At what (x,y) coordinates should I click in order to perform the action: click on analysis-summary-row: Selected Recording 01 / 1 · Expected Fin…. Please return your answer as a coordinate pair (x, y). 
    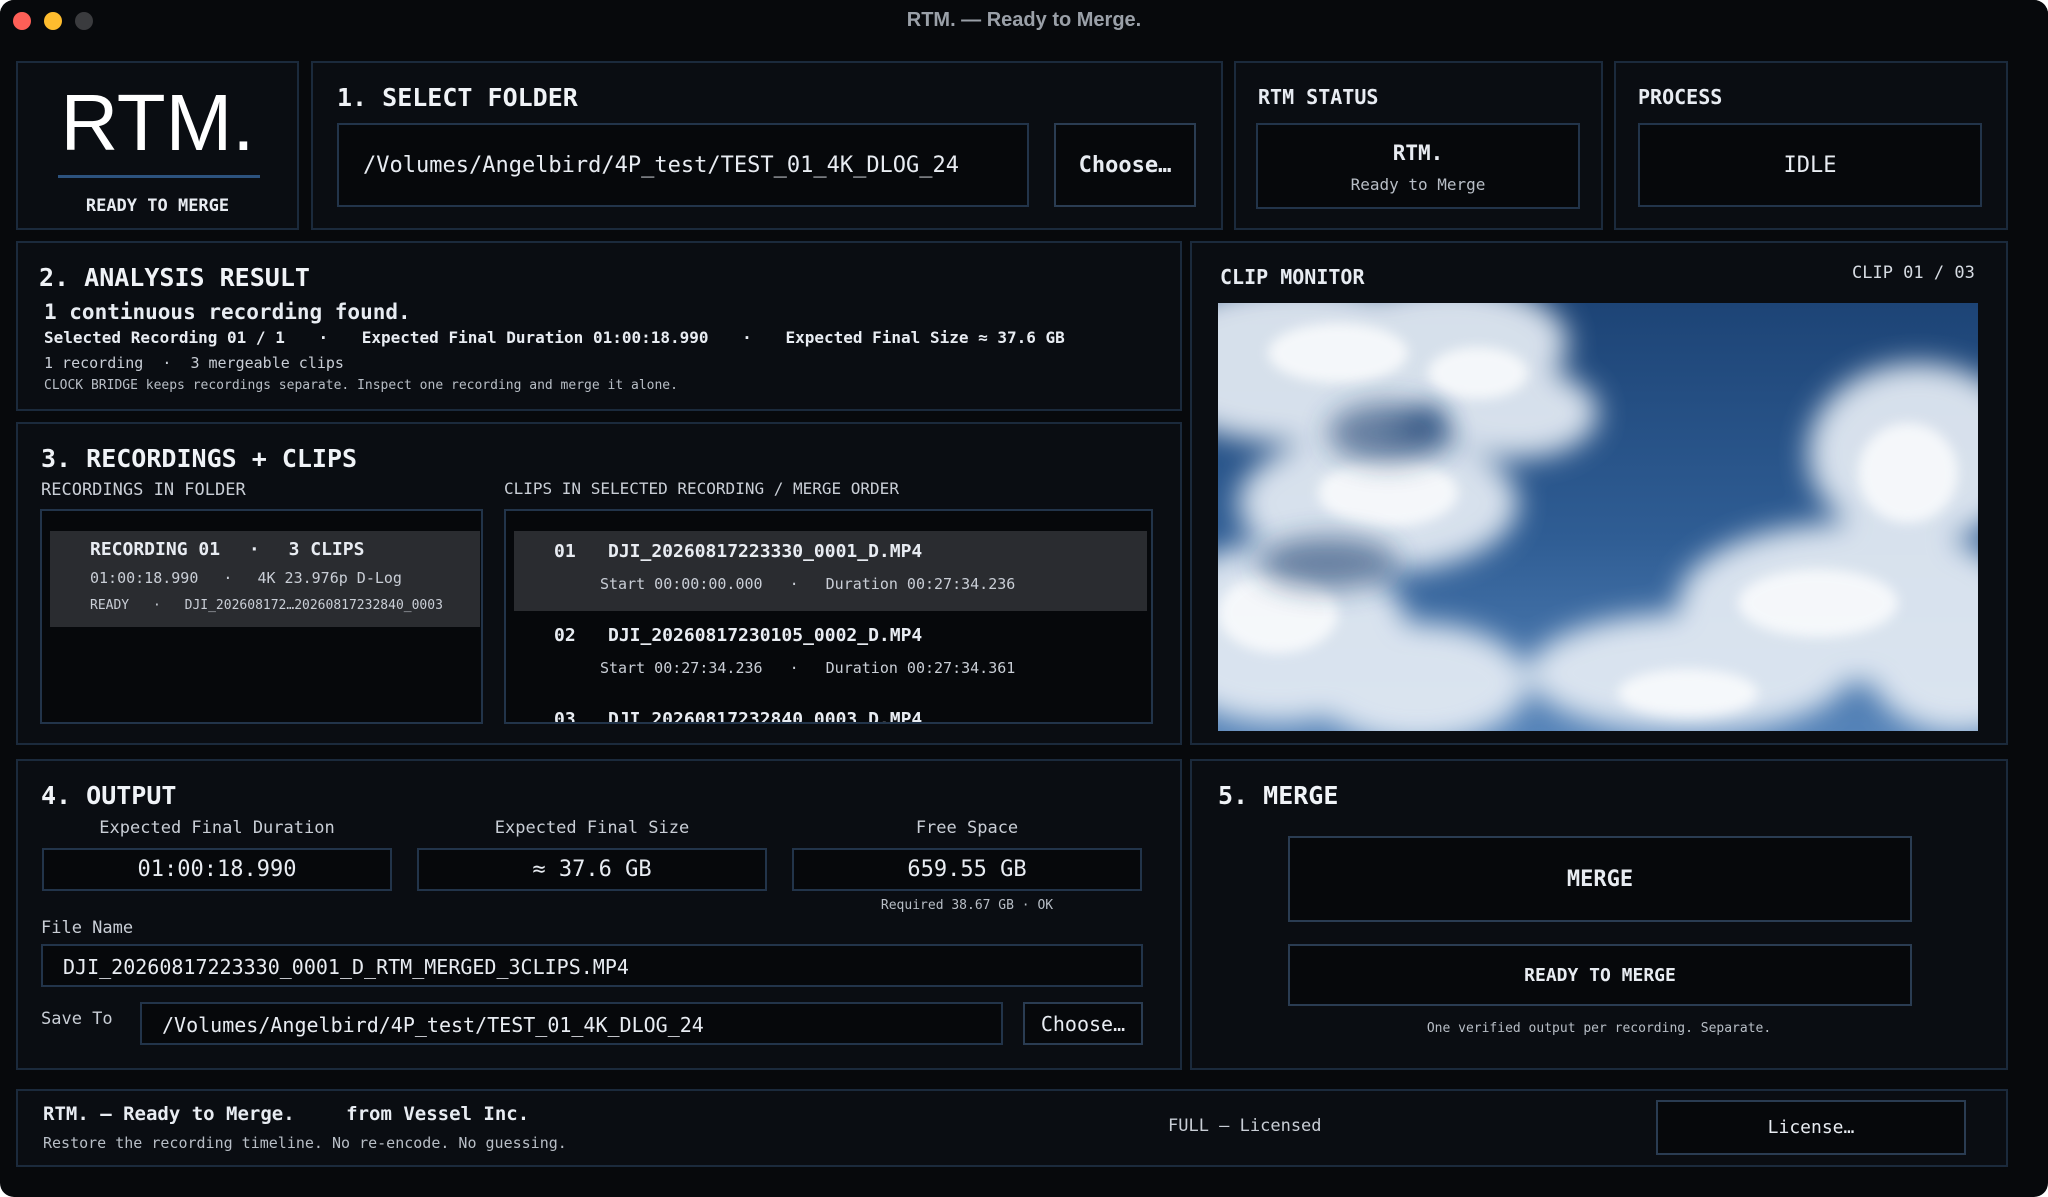
    Looking at the image, I should click on (554, 337).